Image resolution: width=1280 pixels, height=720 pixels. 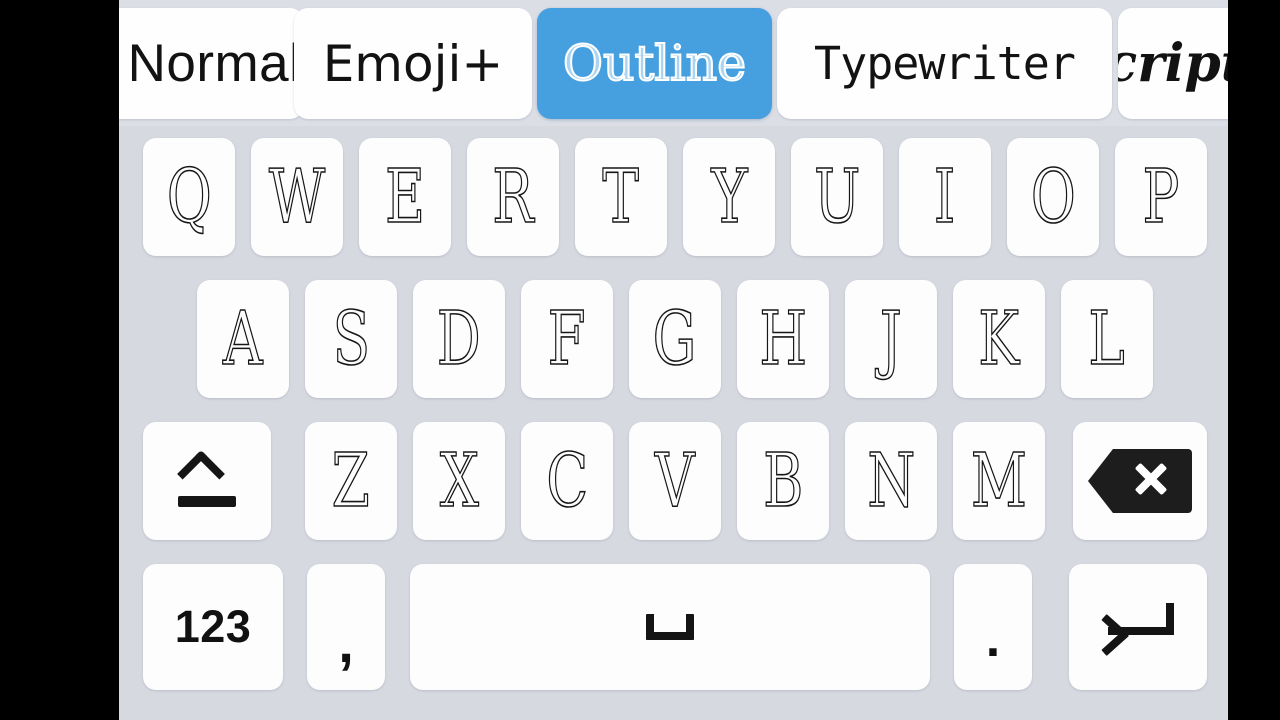 I want to click on key-t-label: T, so click(x=621, y=197).